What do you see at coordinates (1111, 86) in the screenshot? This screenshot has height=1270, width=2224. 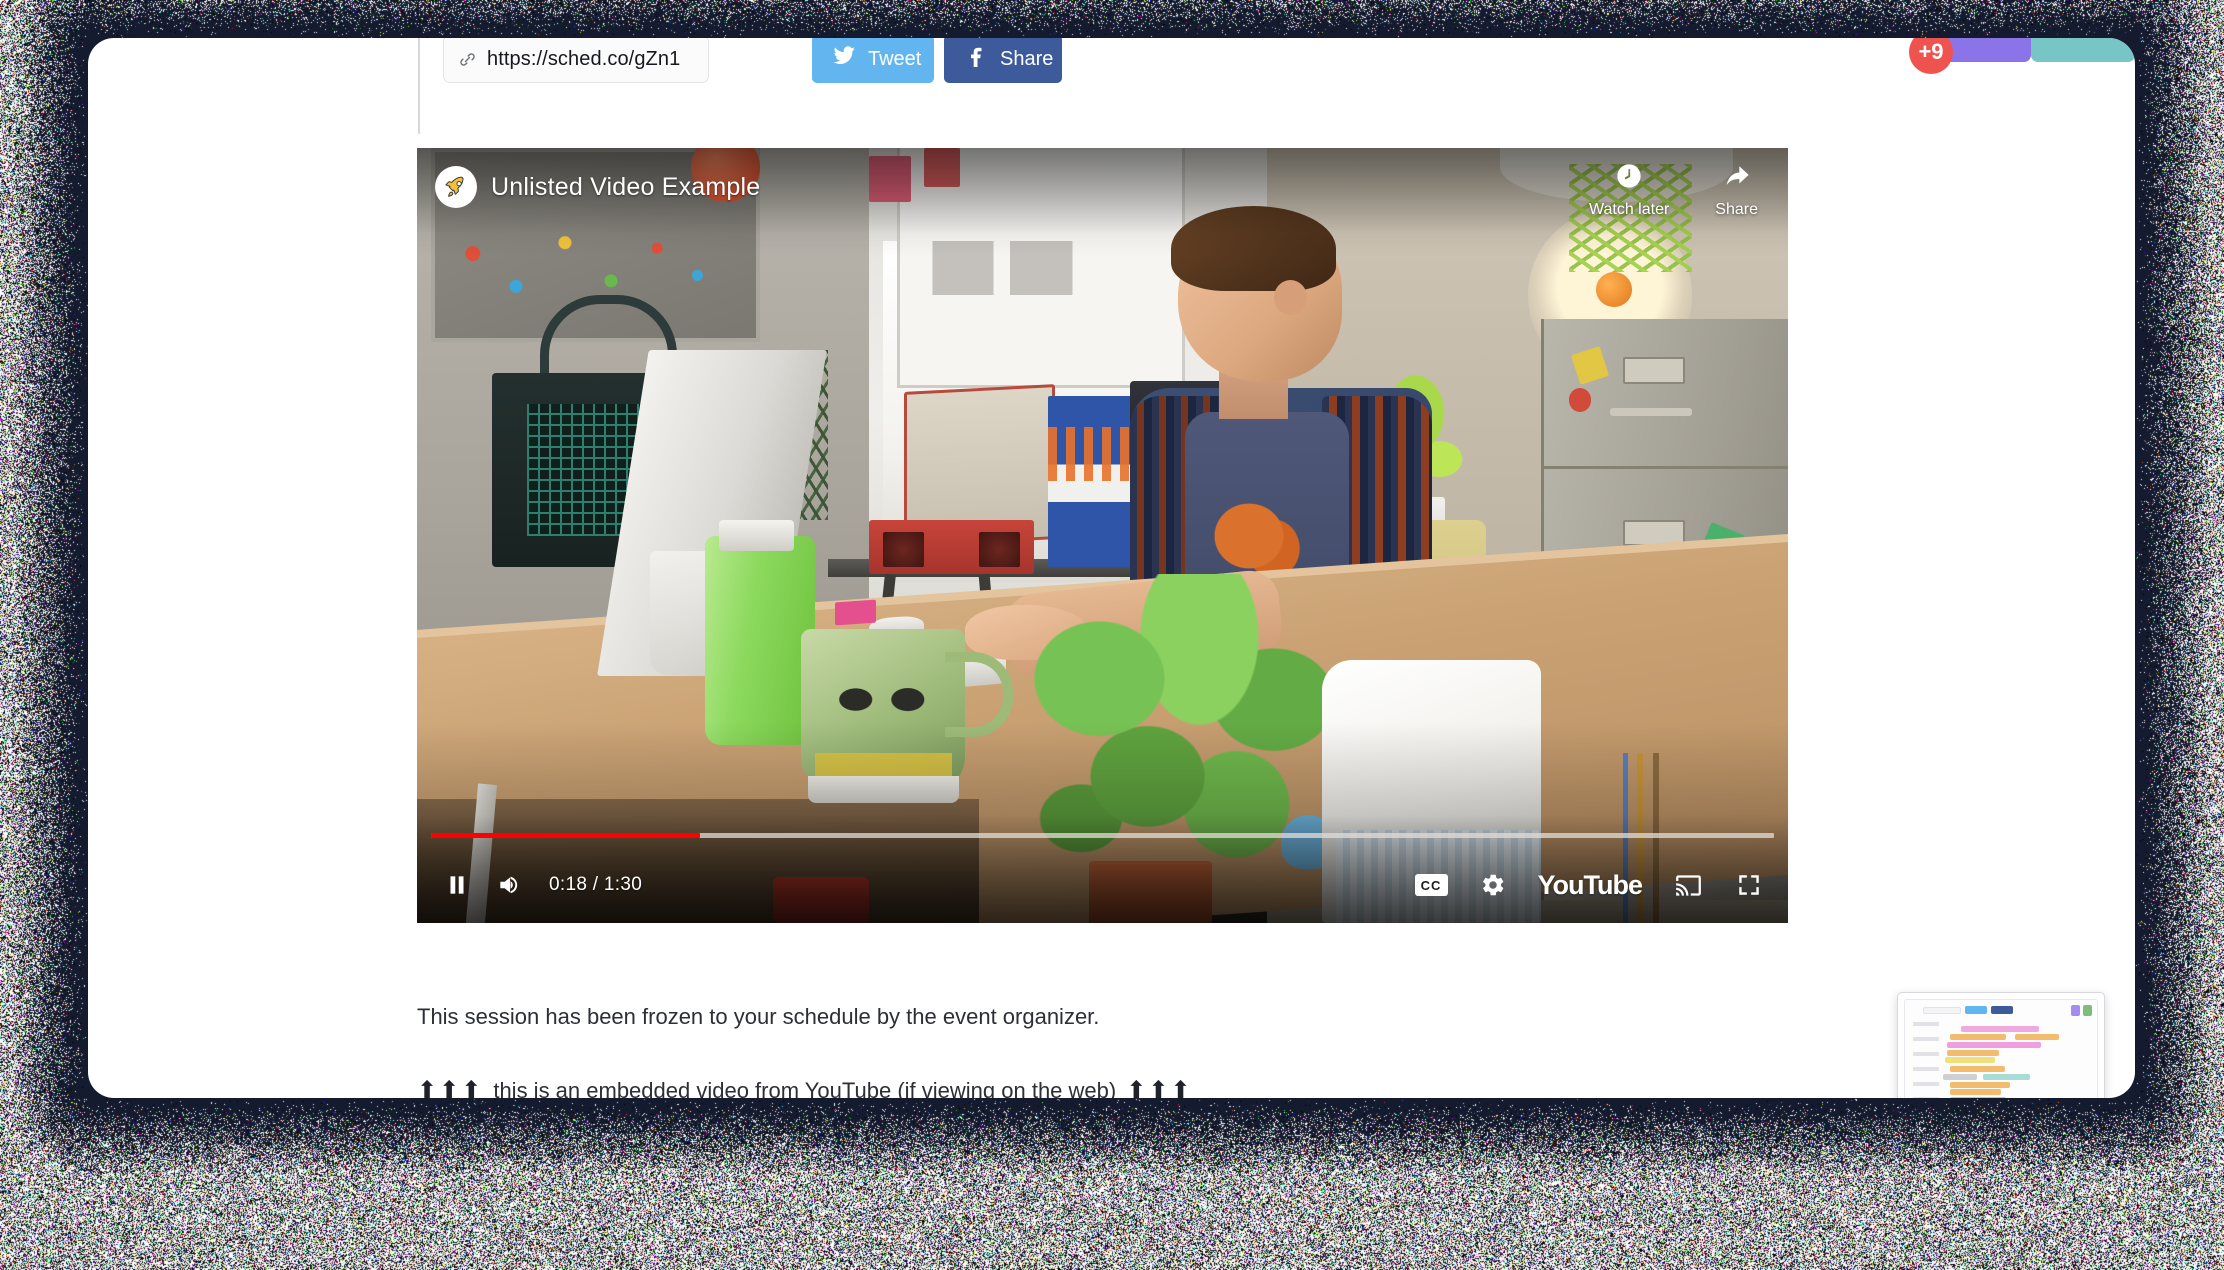 I see `share-bar: https://sched.co/gZn1 Tweet Share +9` at bounding box center [1111, 86].